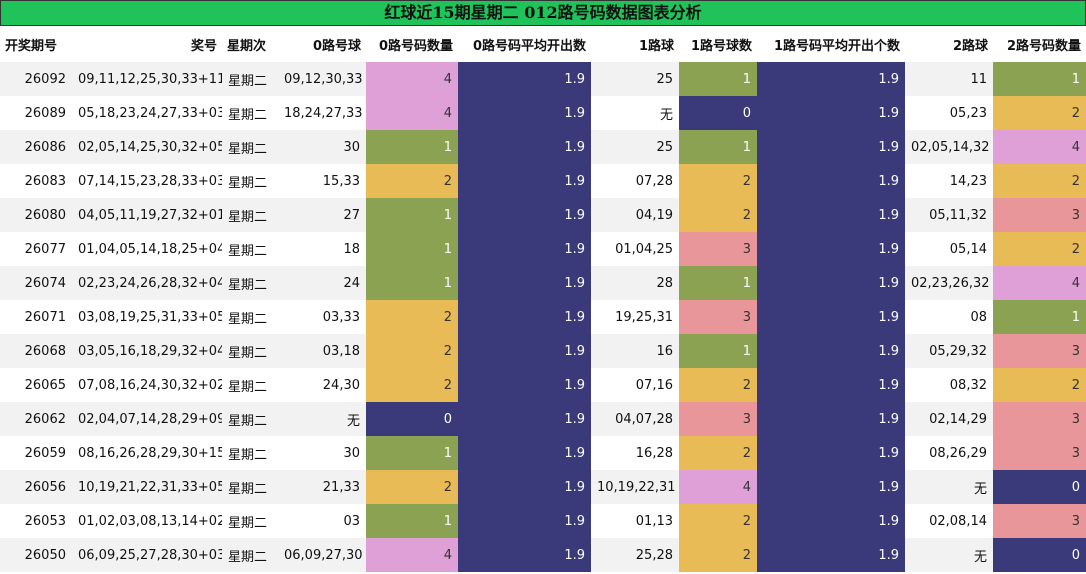 This screenshot has width=1086, height=574. What do you see at coordinates (322, 113) in the screenshot?
I see `route0-balls-cell: 18,24,27,33` at bounding box center [322, 113].